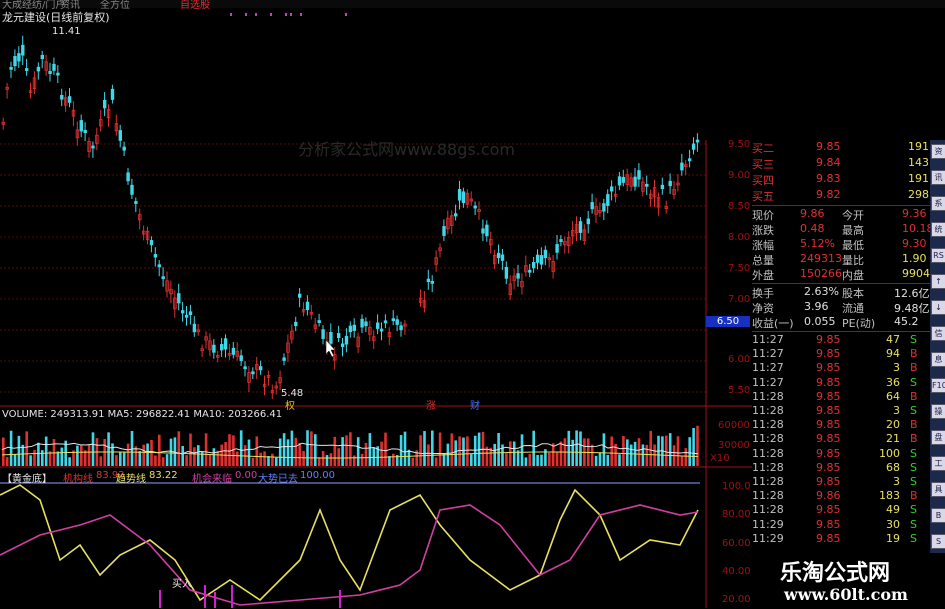 Image resolution: width=945 pixels, height=609 pixels. I want to click on brand-url: www.60lt.com, so click(846, 594).